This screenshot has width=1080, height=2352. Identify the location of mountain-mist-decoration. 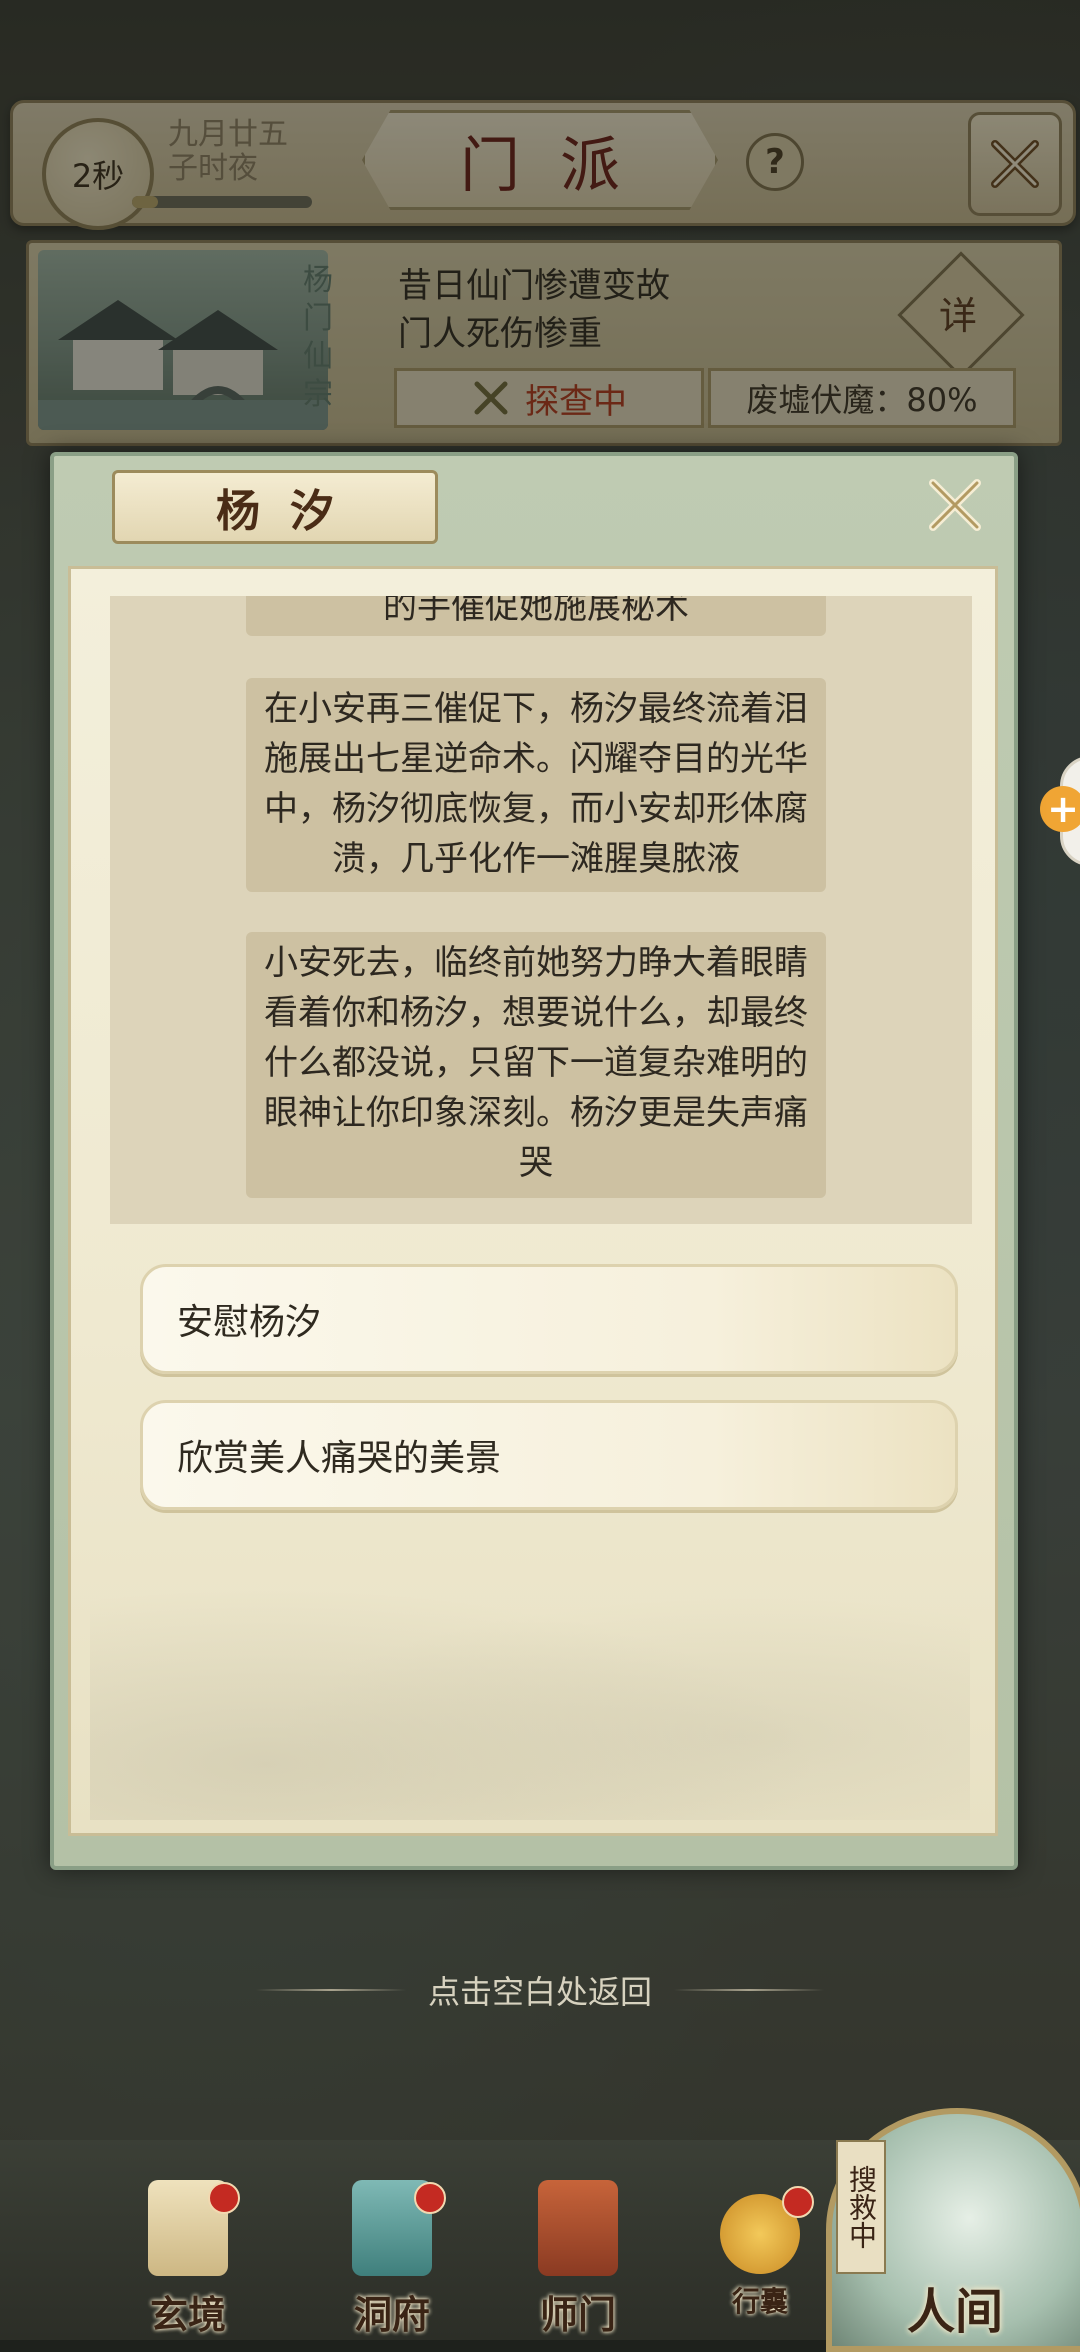
(530, 1680).